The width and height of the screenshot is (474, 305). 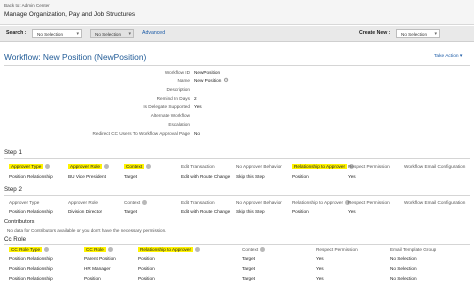 I want to click on step1-header-relationship: Relationship to Approver, so click(x=323, y=167).